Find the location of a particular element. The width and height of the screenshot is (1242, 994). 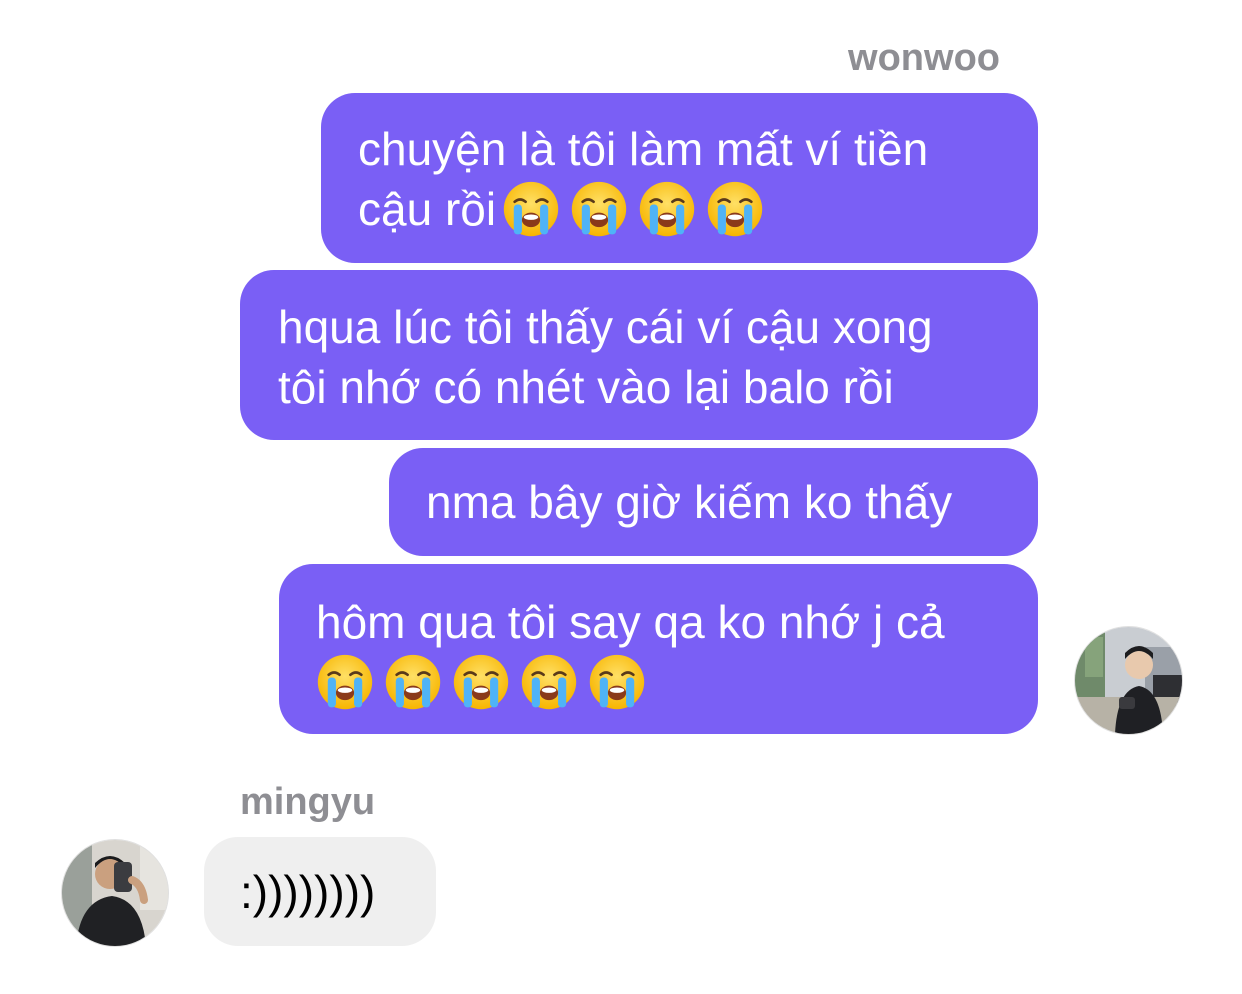

message-text-line: hôm qua tôi say qa ko nhớ j cả is located at coordinates (630, 622).